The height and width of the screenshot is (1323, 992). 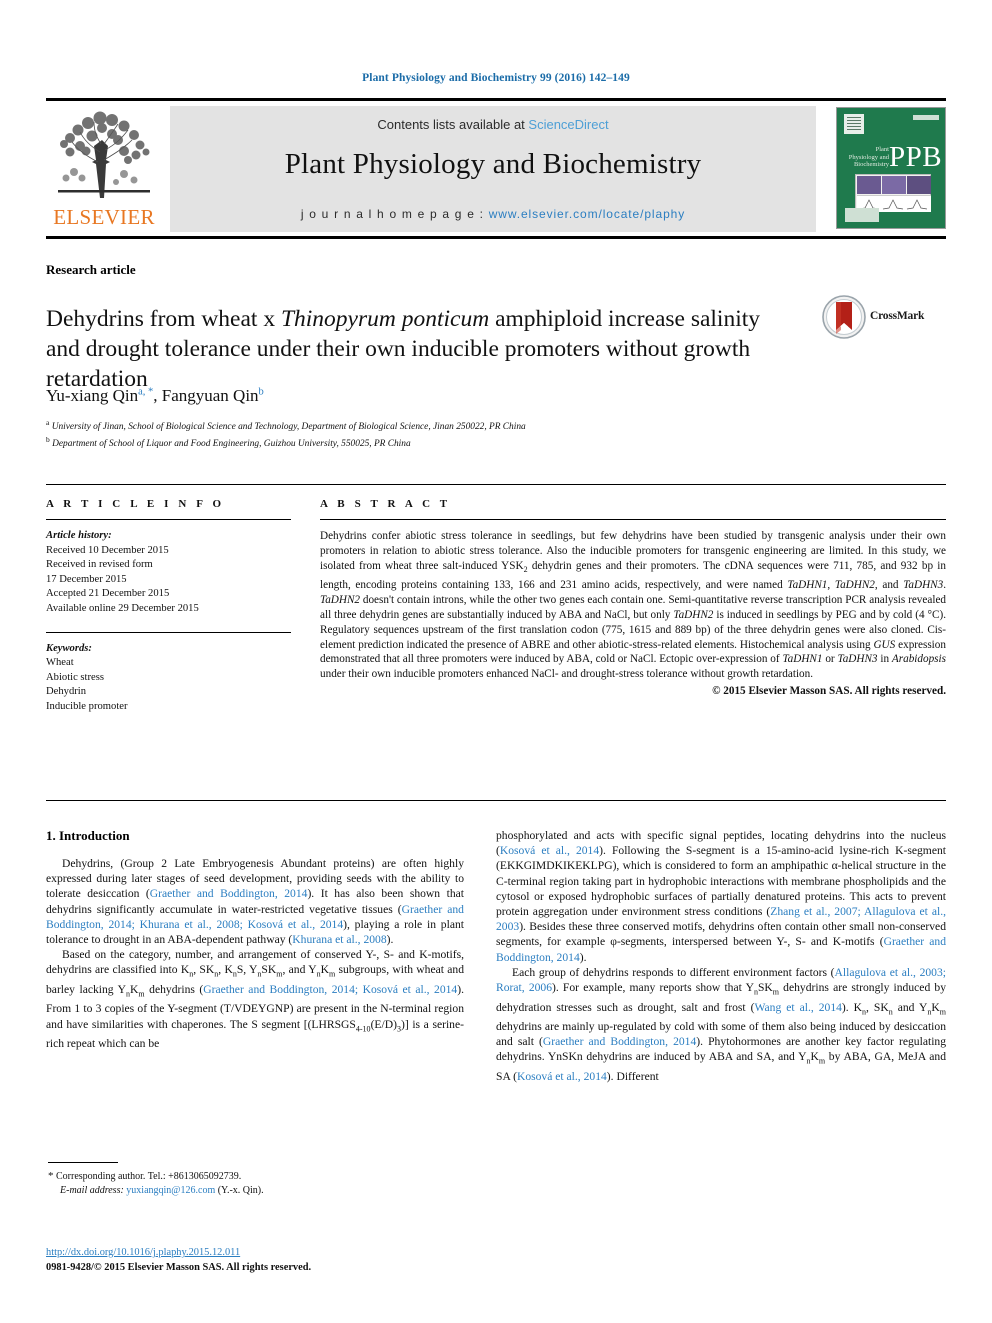 I want to click on homepage-url-link: www.elsevier.com/locate/plaphy, so click(x=587, y=214).